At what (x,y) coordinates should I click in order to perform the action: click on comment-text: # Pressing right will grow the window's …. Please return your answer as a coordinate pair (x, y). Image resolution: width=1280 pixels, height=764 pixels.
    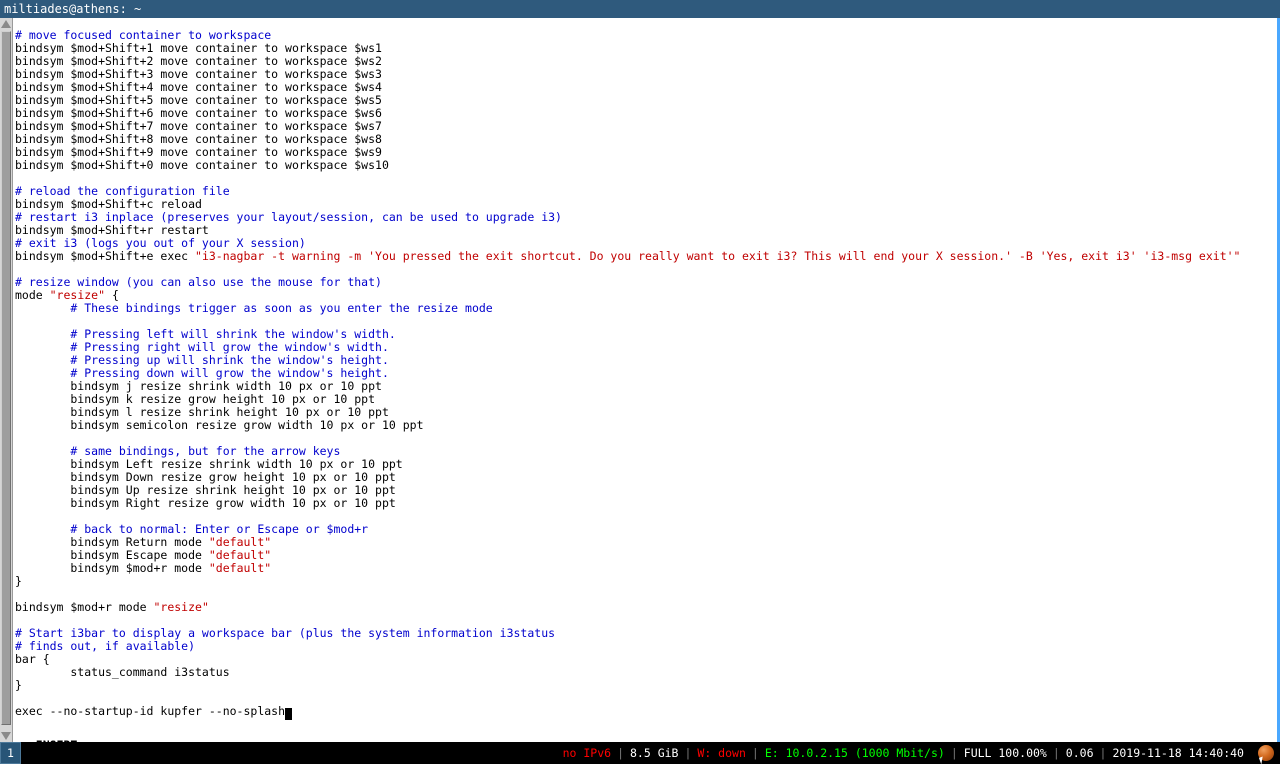
    Looking at the image, I should click on (202, 347).